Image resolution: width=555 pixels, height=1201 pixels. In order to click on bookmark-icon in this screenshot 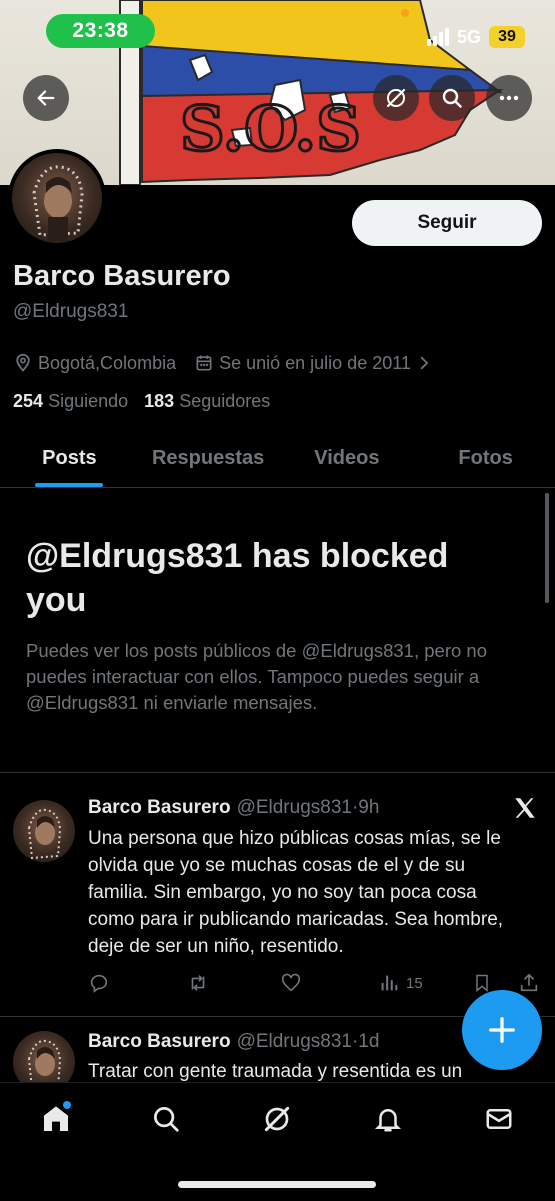, I will do `click(482, 983)`.